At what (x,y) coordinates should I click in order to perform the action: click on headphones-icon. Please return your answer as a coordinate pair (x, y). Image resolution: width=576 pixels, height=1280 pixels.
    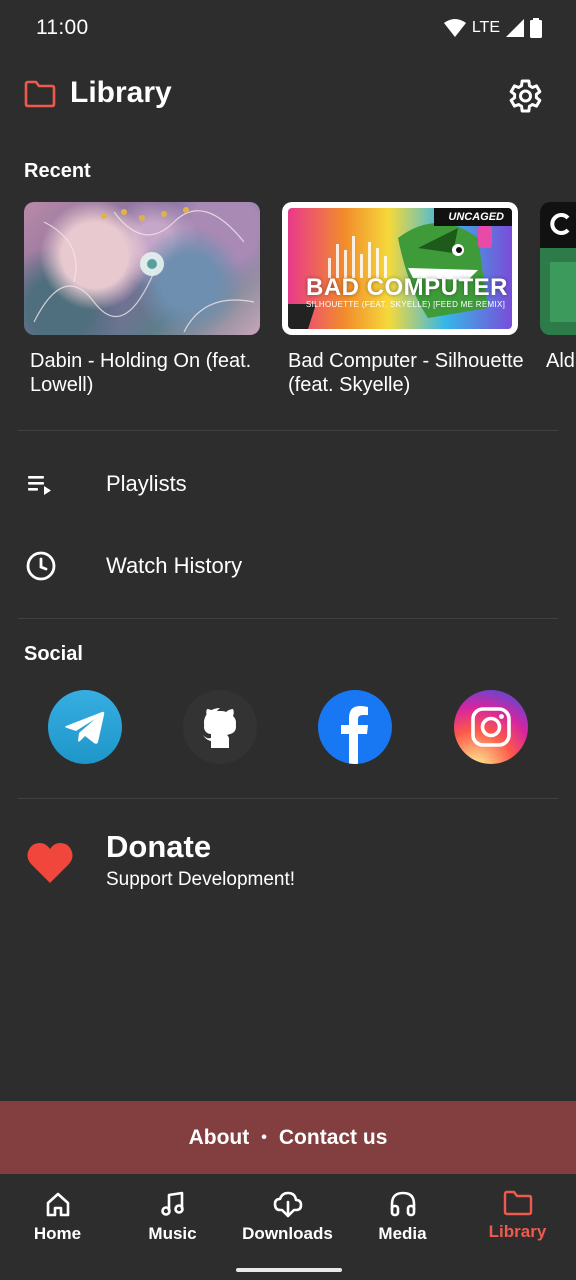
    Looking at the image, I should click on (402, 1204).